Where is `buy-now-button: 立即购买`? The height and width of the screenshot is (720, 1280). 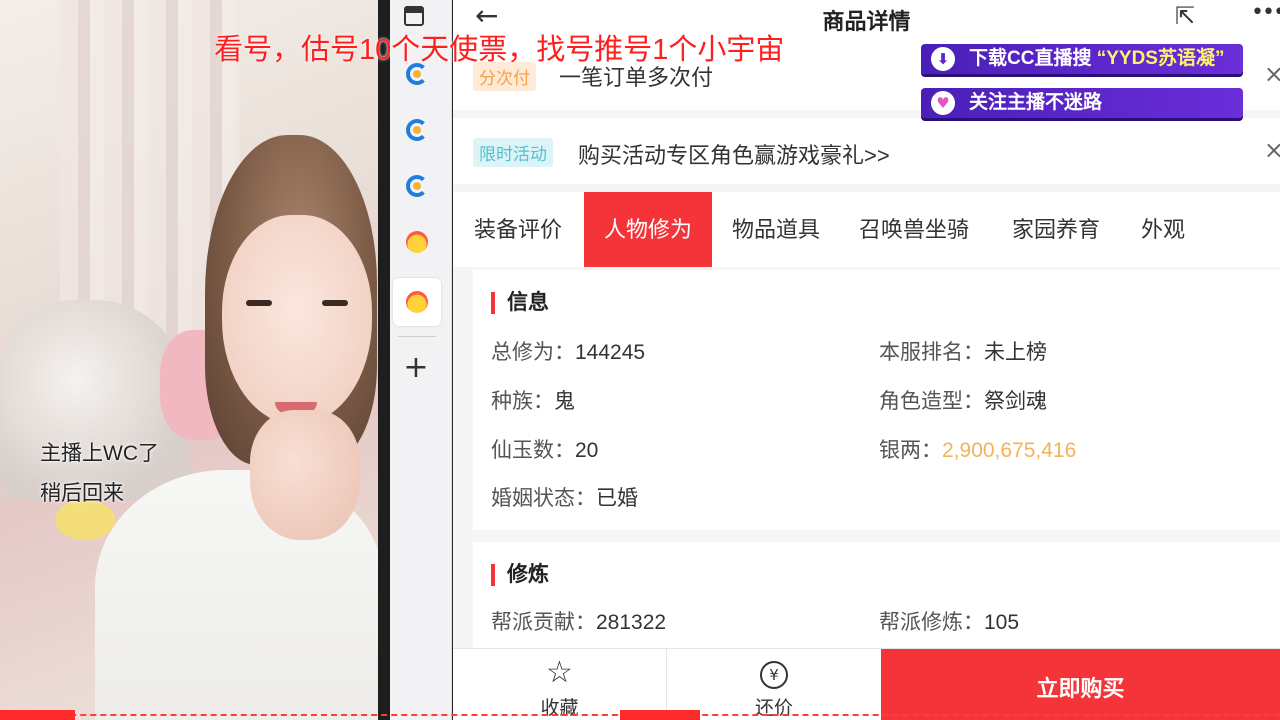
buy-now-button: 立即购买 is located at coordinates (1080, 684).